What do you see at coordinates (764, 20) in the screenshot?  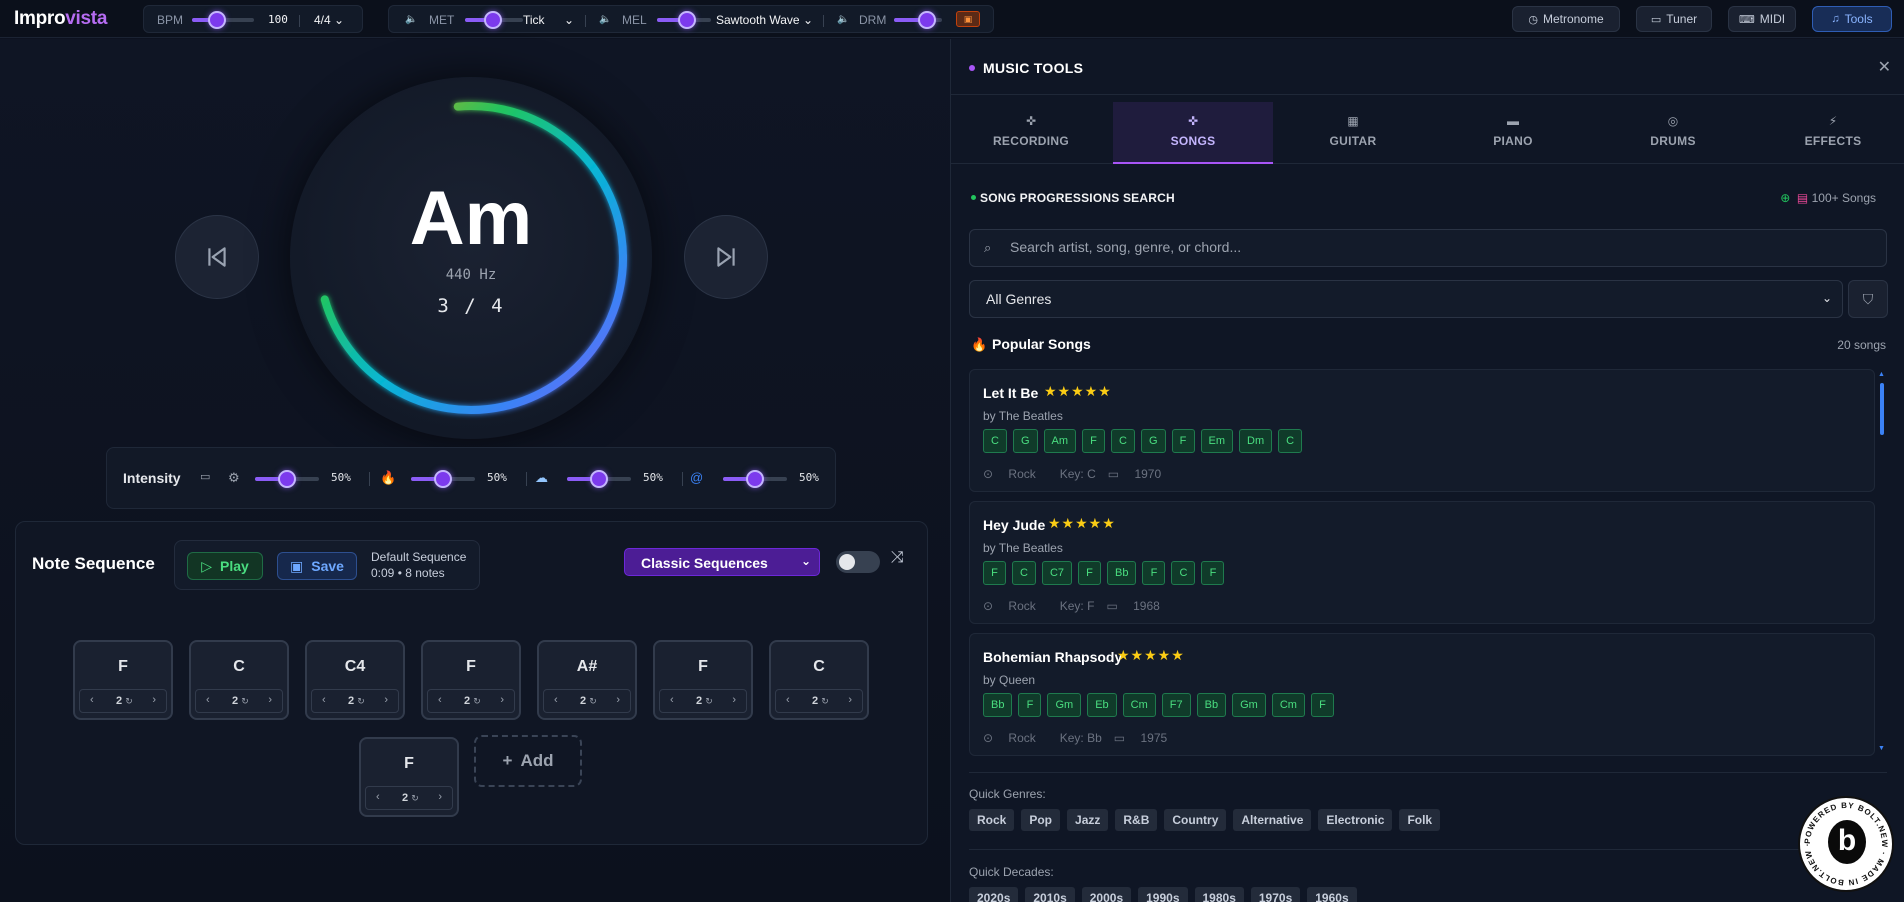 I see `mel-sound-select: Sawtooth Wave ⌄` at bounding box center [764, 20].